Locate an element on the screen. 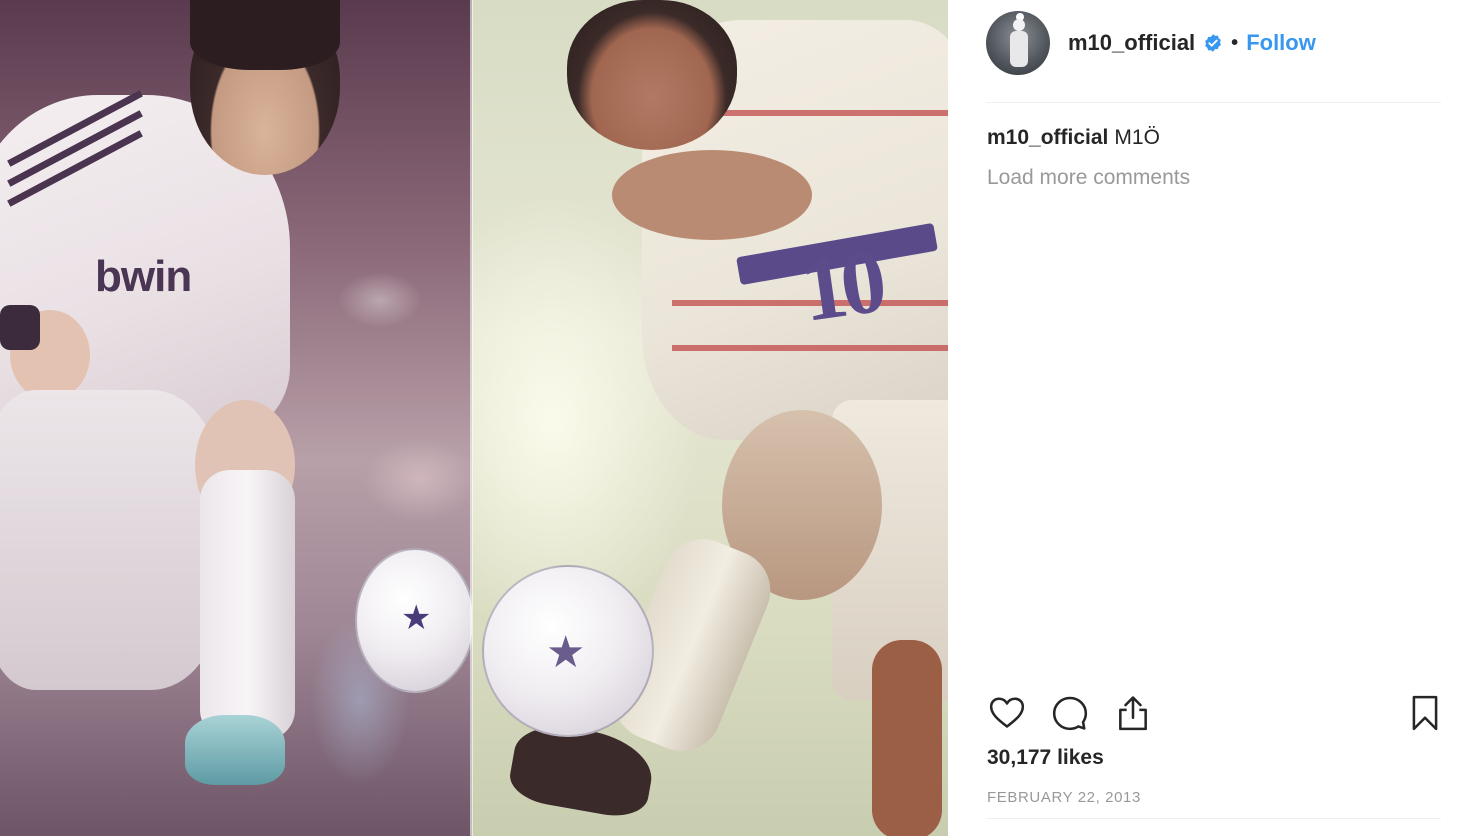  post-date: FEBRUARY 22, 2013 is located at coordinates (1064, 797).